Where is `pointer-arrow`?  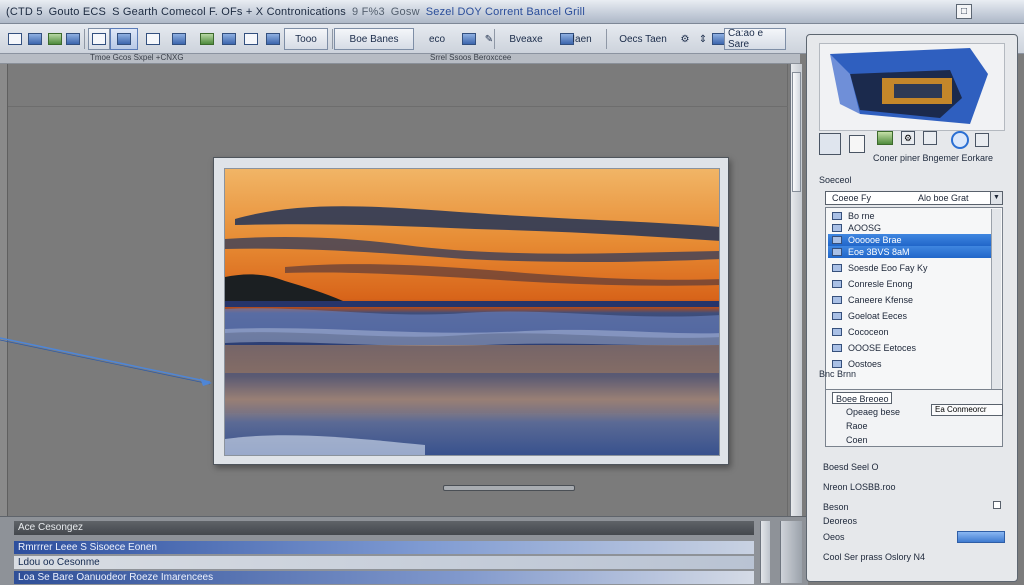
pointer-arrow is located at coordinates (106, 361).